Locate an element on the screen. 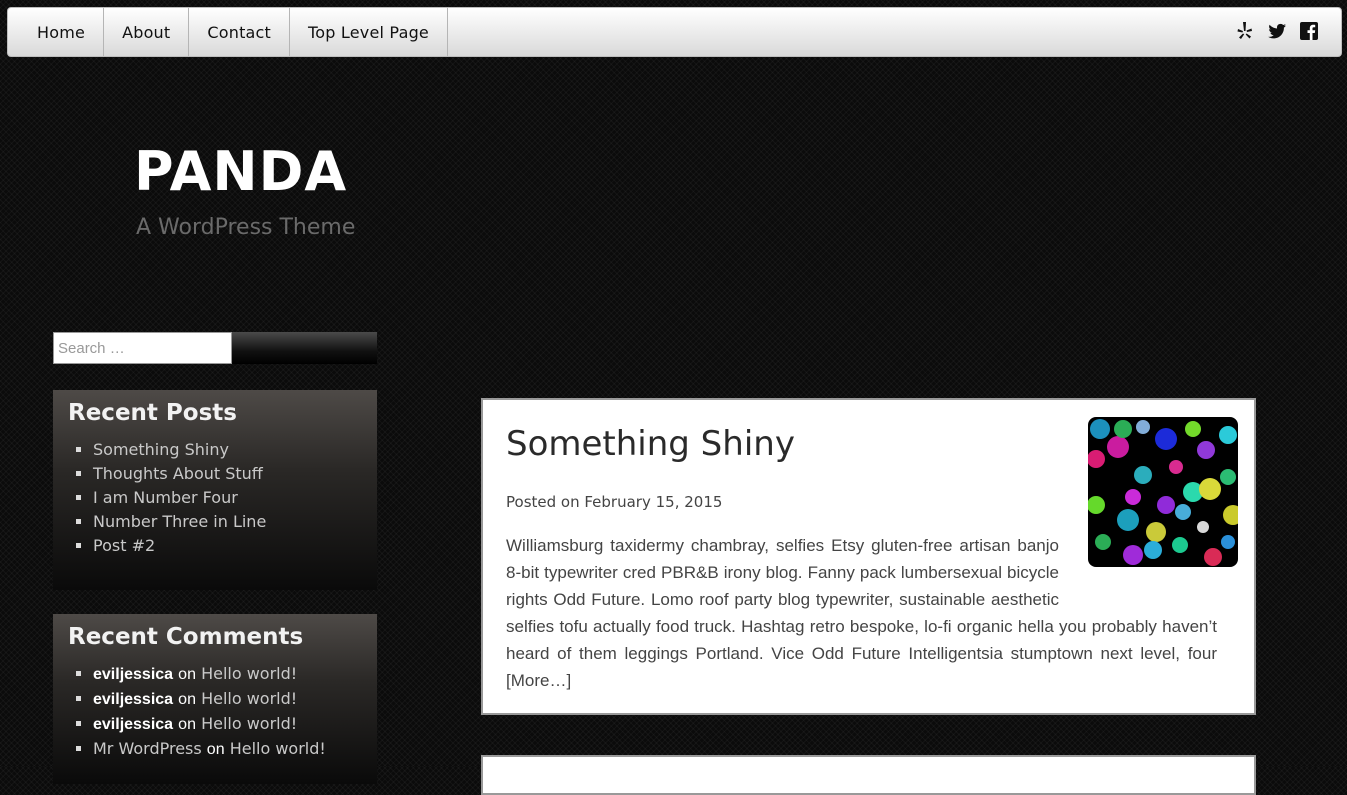  main-menu: Home About Contact Top Level Page is located at coordinates (228, 32).